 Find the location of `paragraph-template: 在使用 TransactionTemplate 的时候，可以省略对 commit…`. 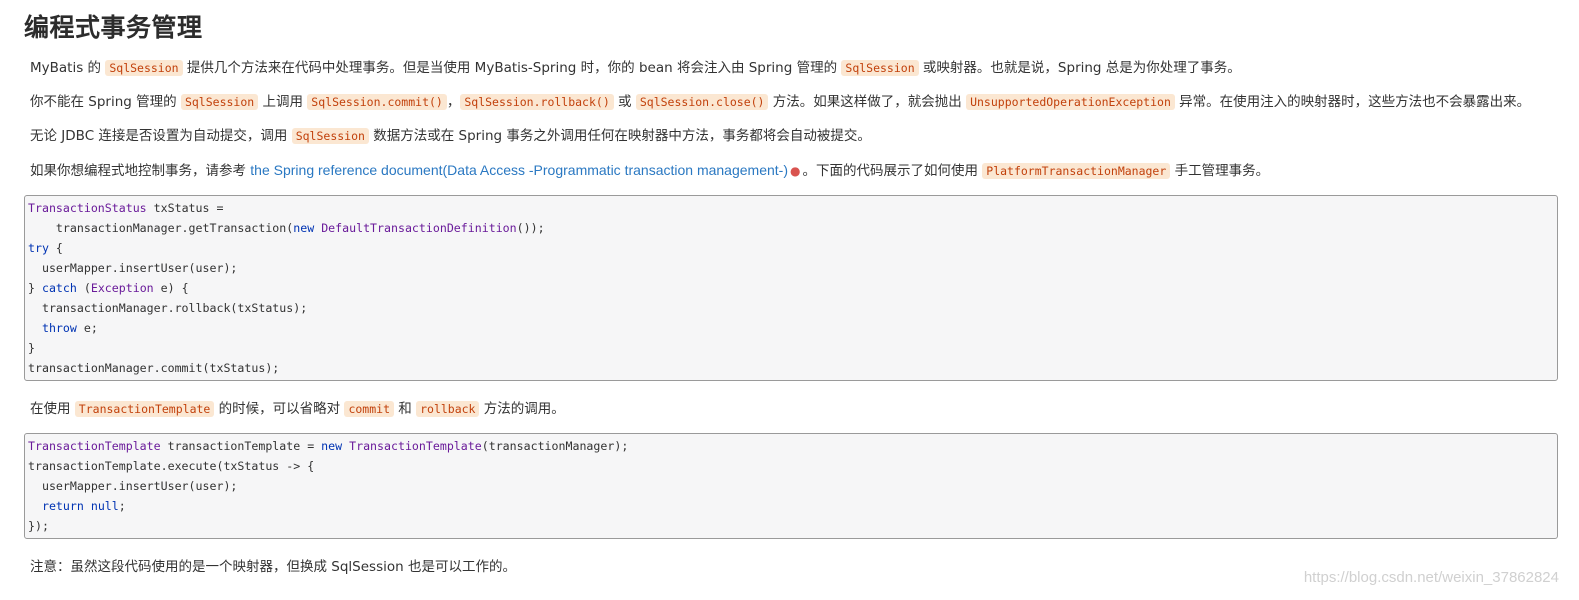

paragraph-template: 在使用 TransactionTemplate 的时候，可以省略对 commit… is located at coordinates (297, 409).